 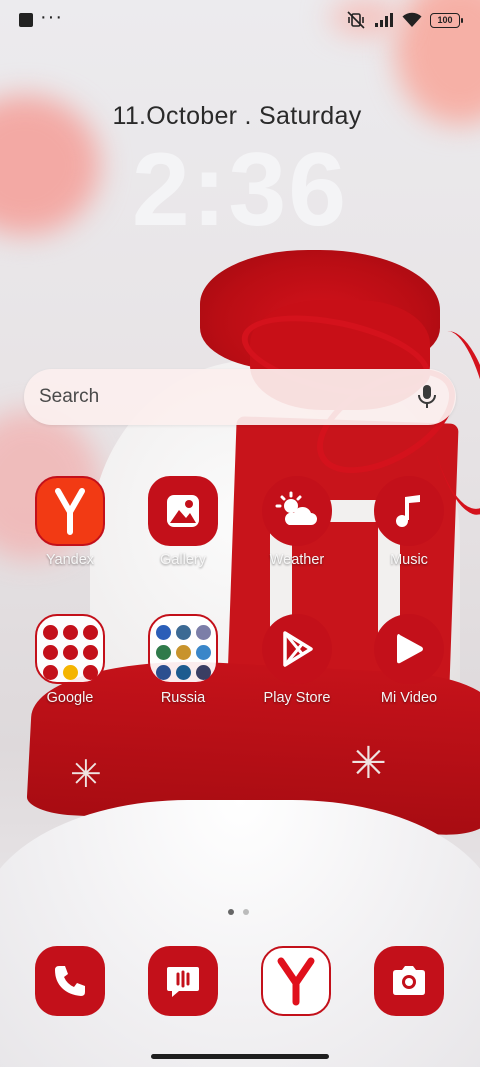 I want to click on app-label: Play Store, so click(x=297, y=698).